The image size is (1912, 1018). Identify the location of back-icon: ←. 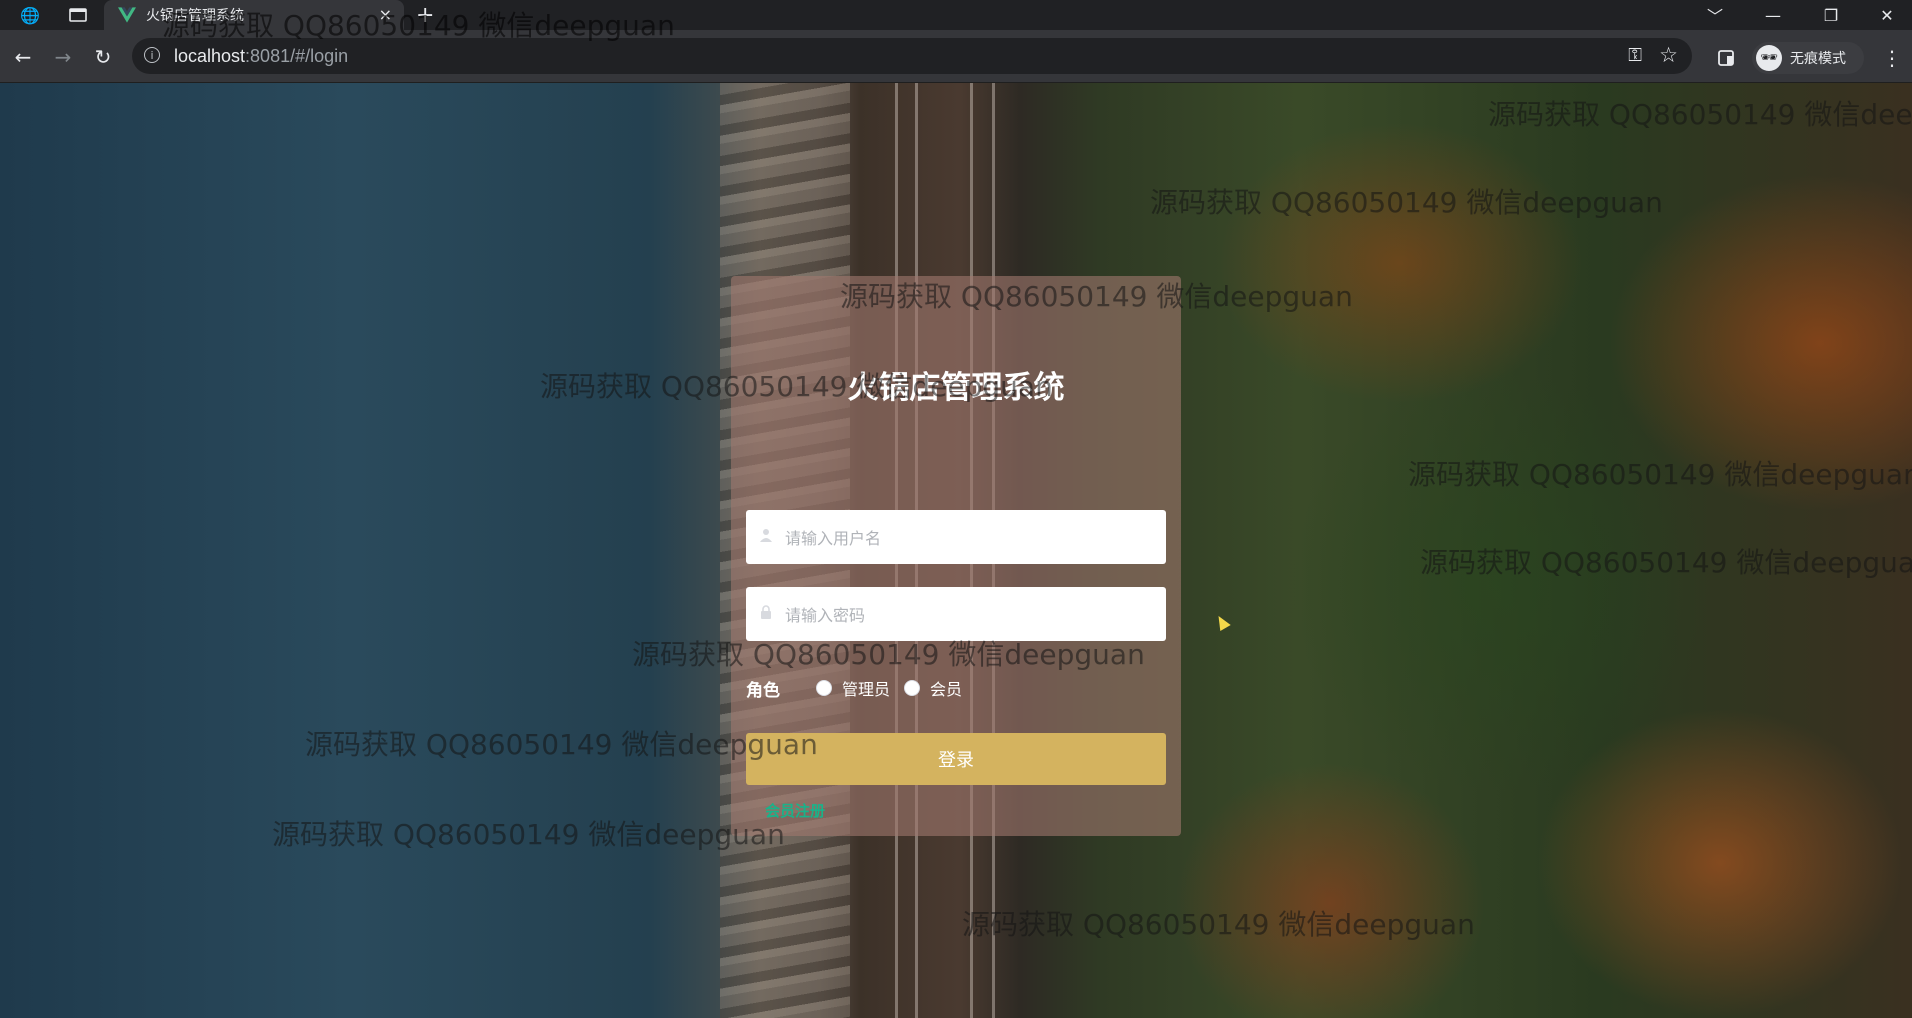
(23, 57).